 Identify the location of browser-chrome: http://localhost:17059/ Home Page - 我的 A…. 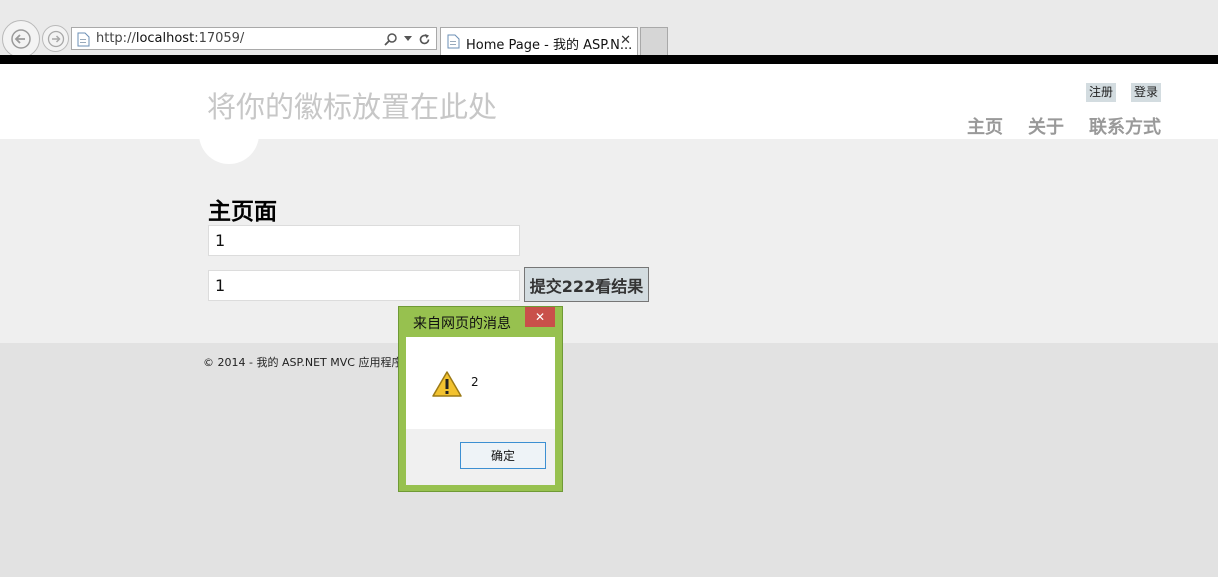
(609, 29).